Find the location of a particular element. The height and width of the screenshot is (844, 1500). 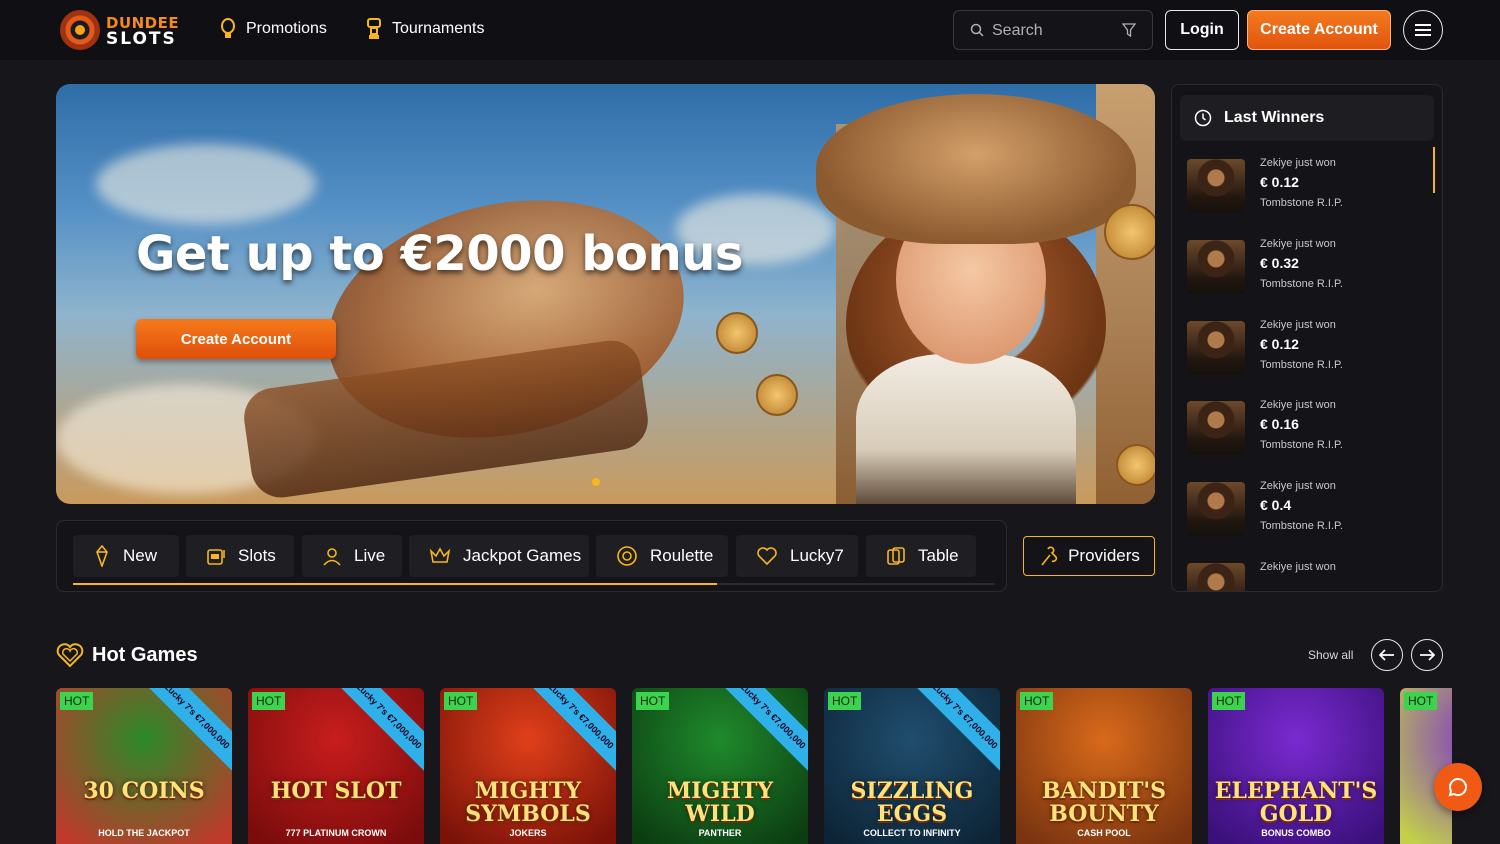

tab-table-label: Table is located at coordinates (938, 555).